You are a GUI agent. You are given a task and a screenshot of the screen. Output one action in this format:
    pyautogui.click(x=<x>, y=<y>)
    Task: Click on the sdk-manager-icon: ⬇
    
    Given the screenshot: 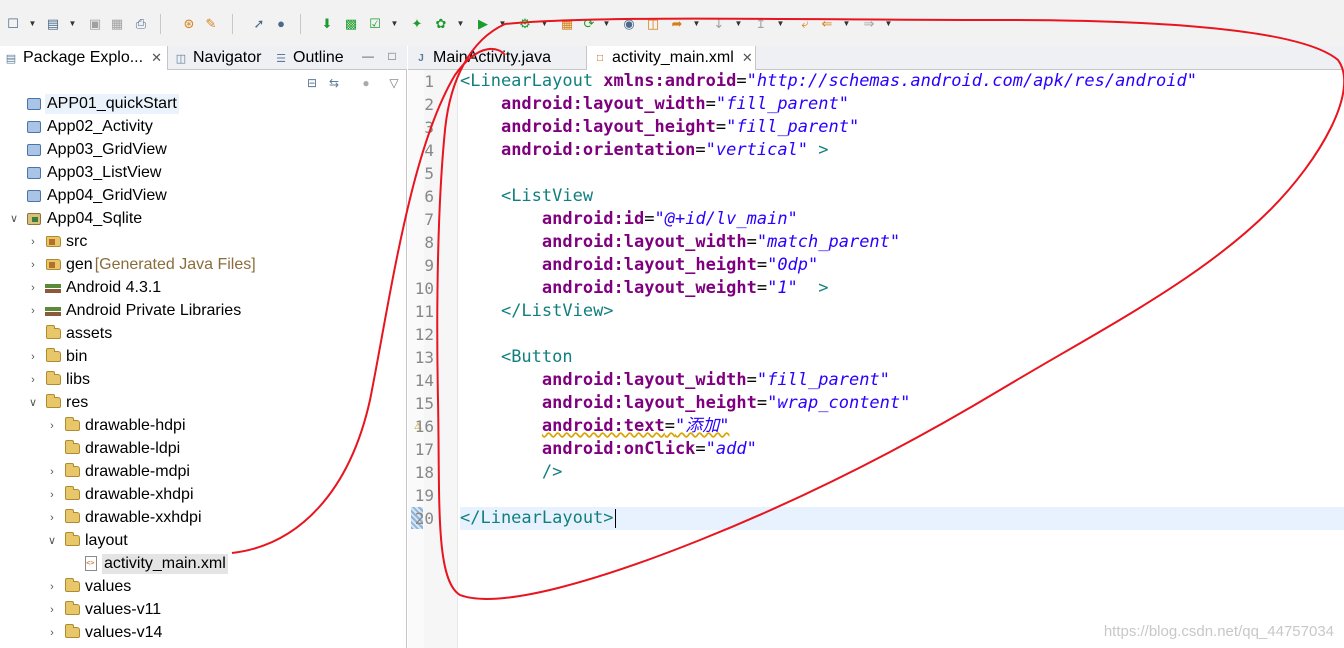 What is the action you would take?
    pyautogui.click(x=327, y=24)
    